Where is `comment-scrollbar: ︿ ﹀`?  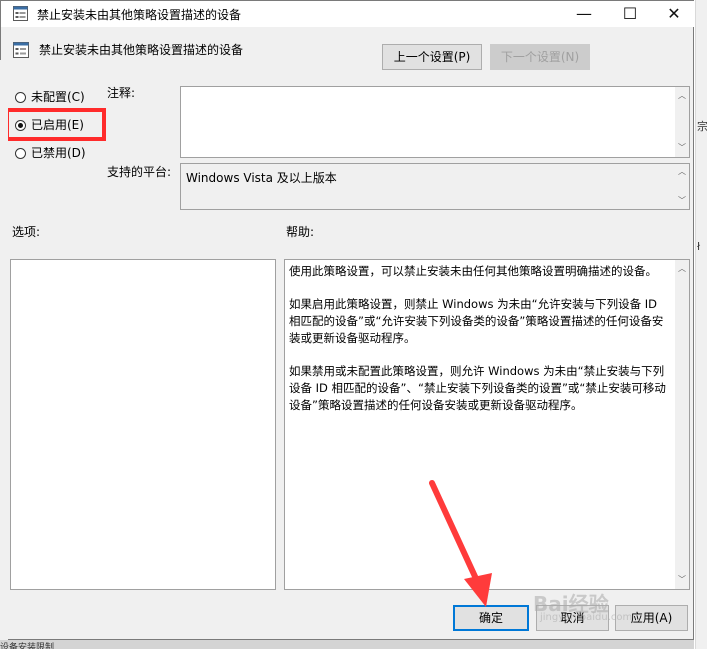
comment-scrollbar: ︿ ﹀ is located at coordinates (682, 122).